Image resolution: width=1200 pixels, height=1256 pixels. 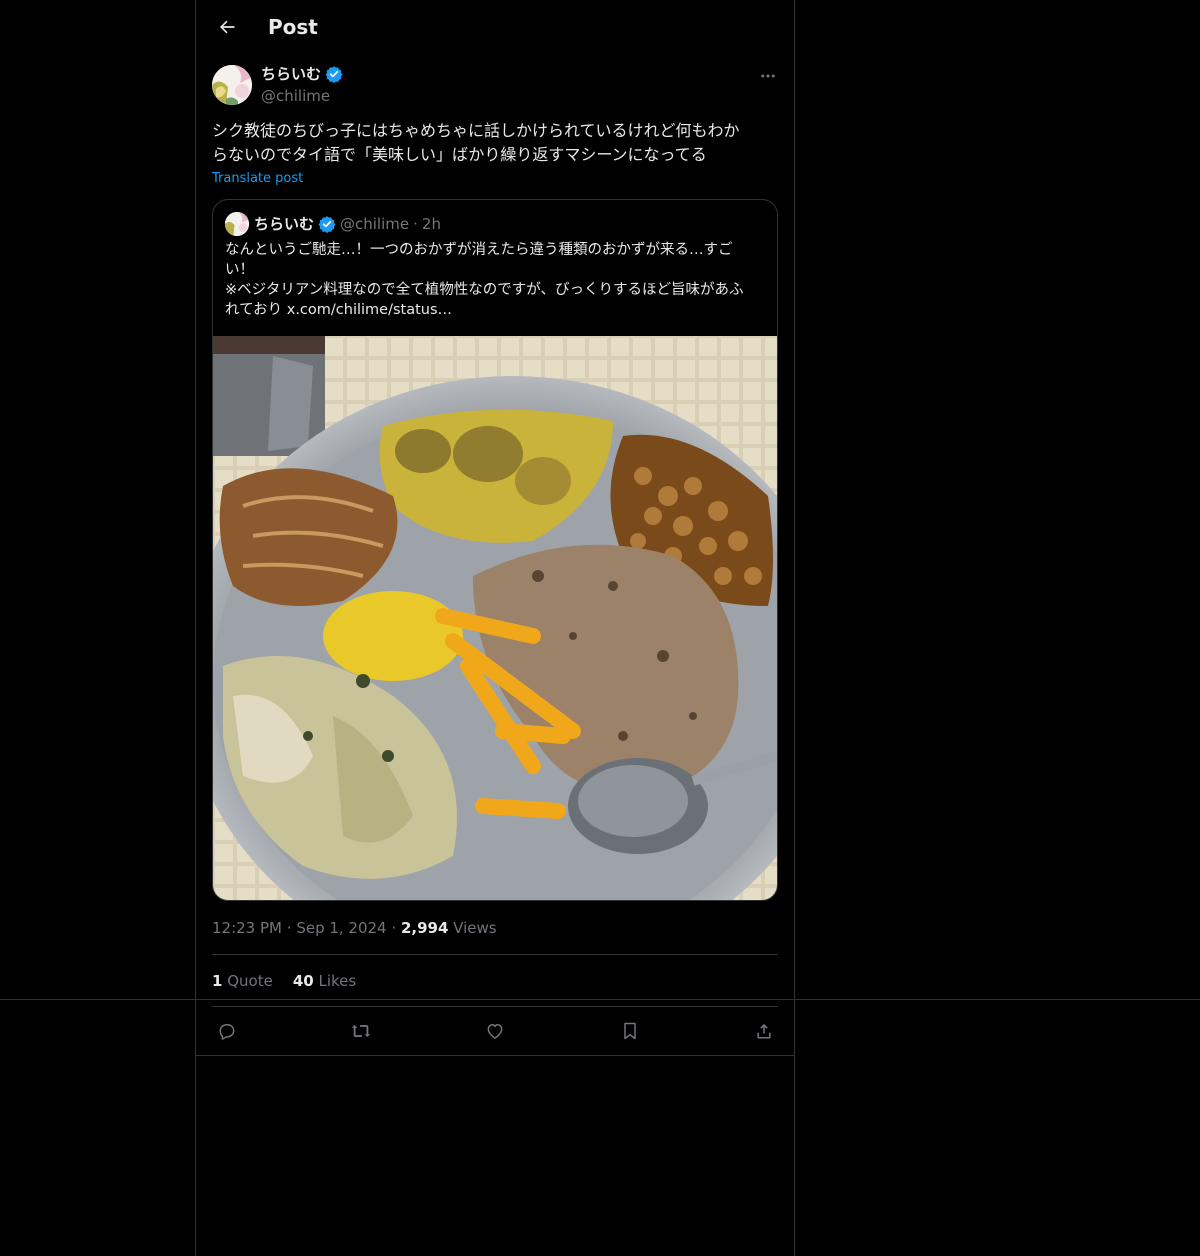 I want to click on quoted-author-handle: @chilime, so click(x=375, y=224).